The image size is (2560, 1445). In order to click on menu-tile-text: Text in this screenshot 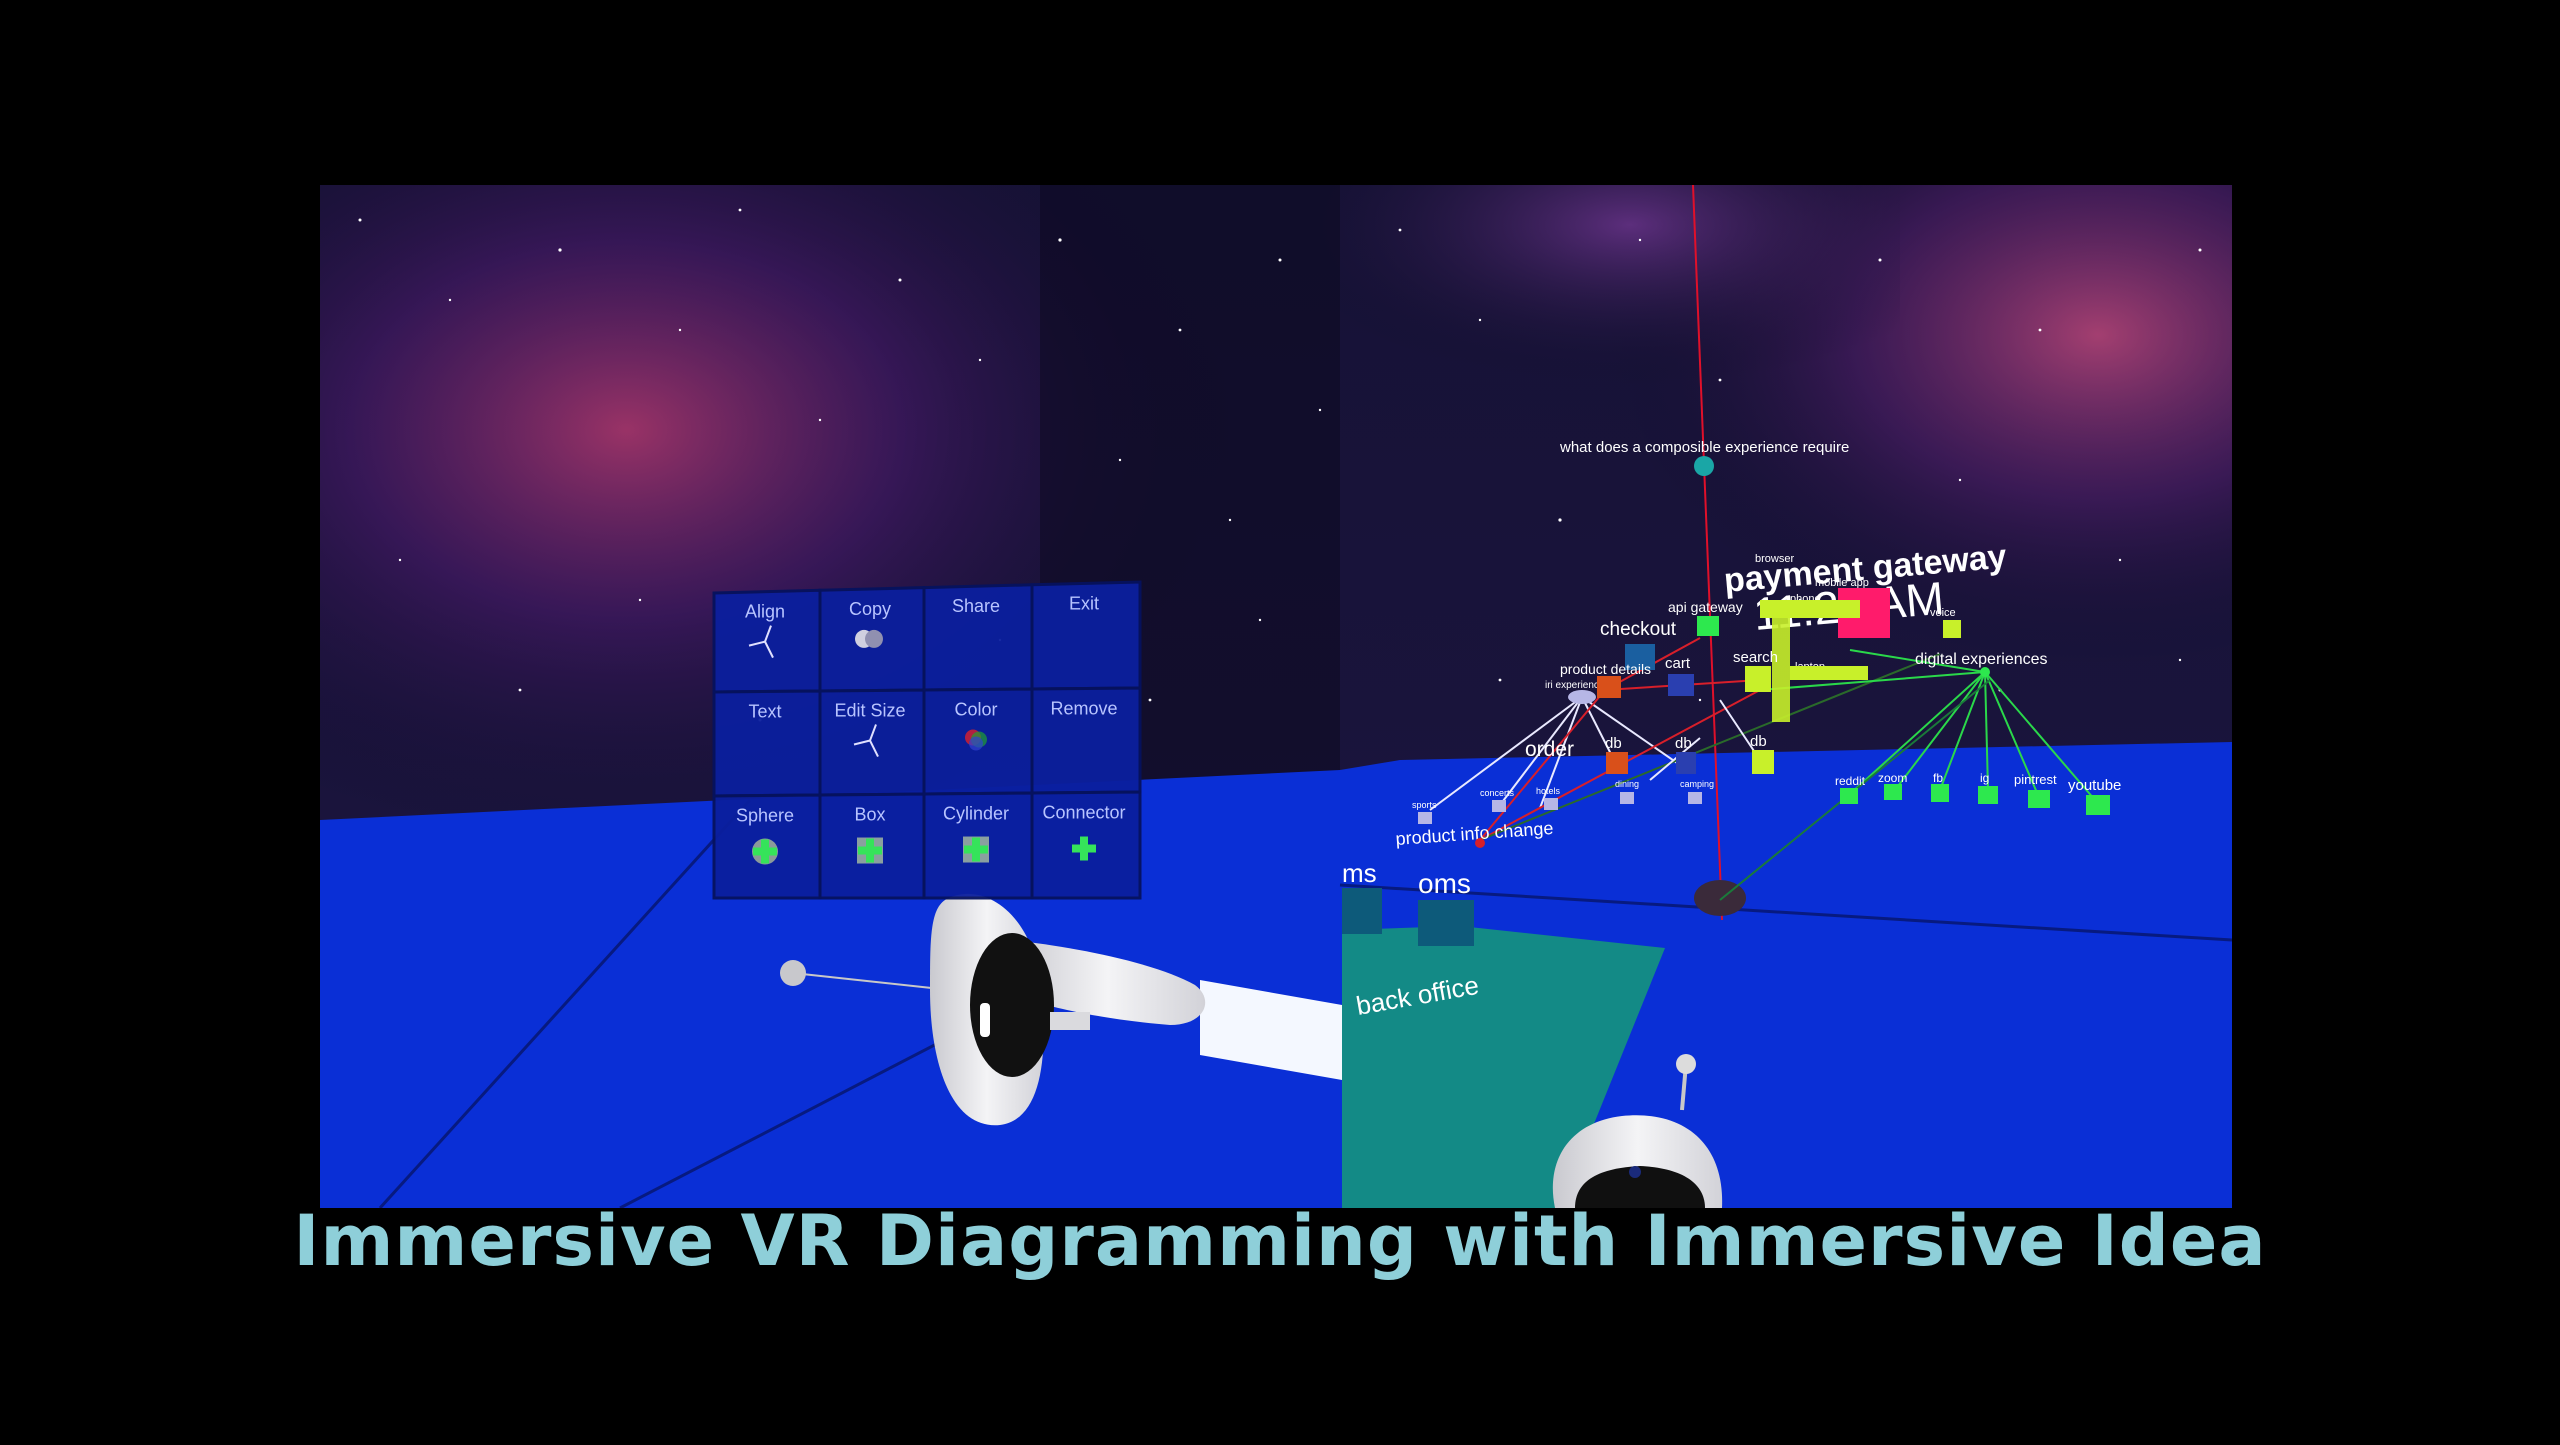, I will do `click(767, 743)`.